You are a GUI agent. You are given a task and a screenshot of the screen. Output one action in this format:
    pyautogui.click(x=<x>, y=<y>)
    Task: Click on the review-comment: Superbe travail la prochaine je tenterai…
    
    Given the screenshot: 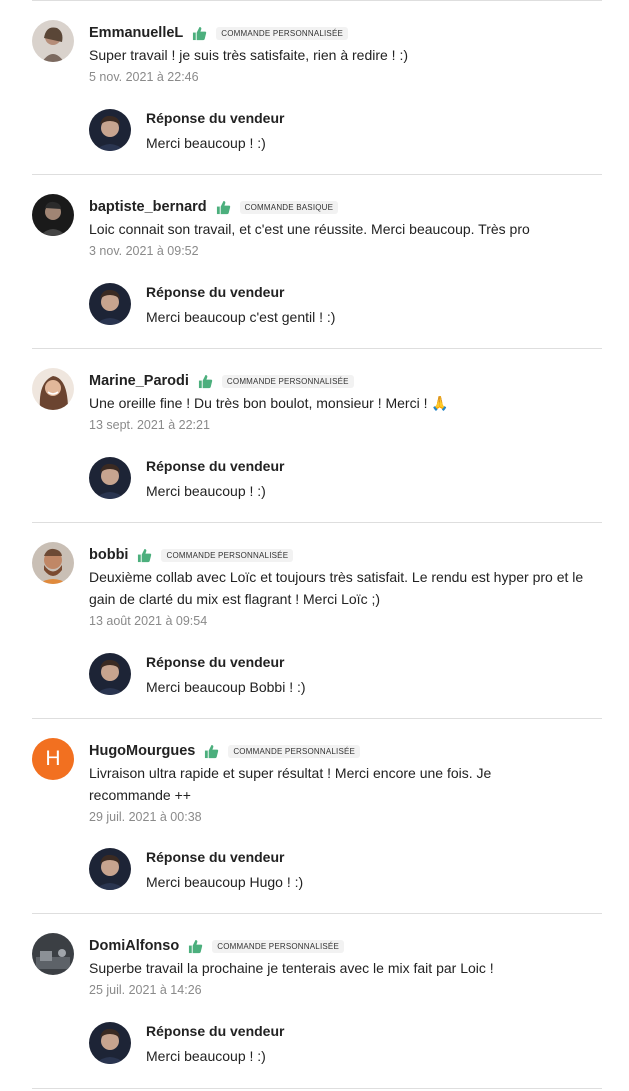 What is the action you would take?
    pyautogui.click(x=291, y=968)
    